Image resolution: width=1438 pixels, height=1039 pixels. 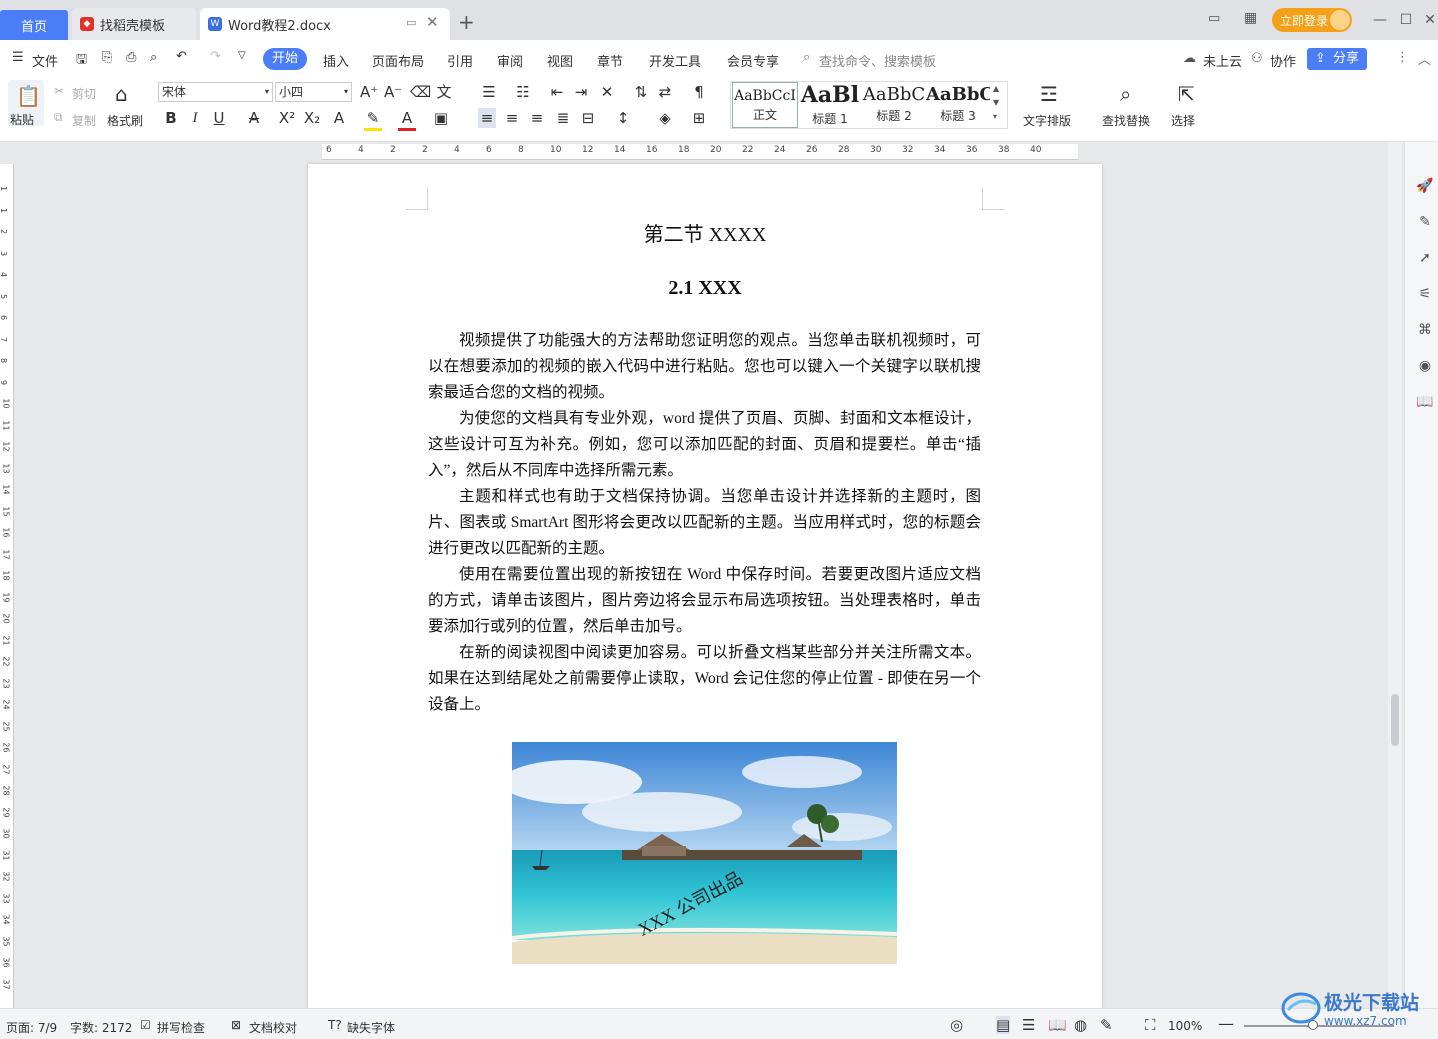 What do you see at coordinates (699, 92) in the screenshot?
I see `show-marks-icon: ¶` at bounding box center [699, 92].